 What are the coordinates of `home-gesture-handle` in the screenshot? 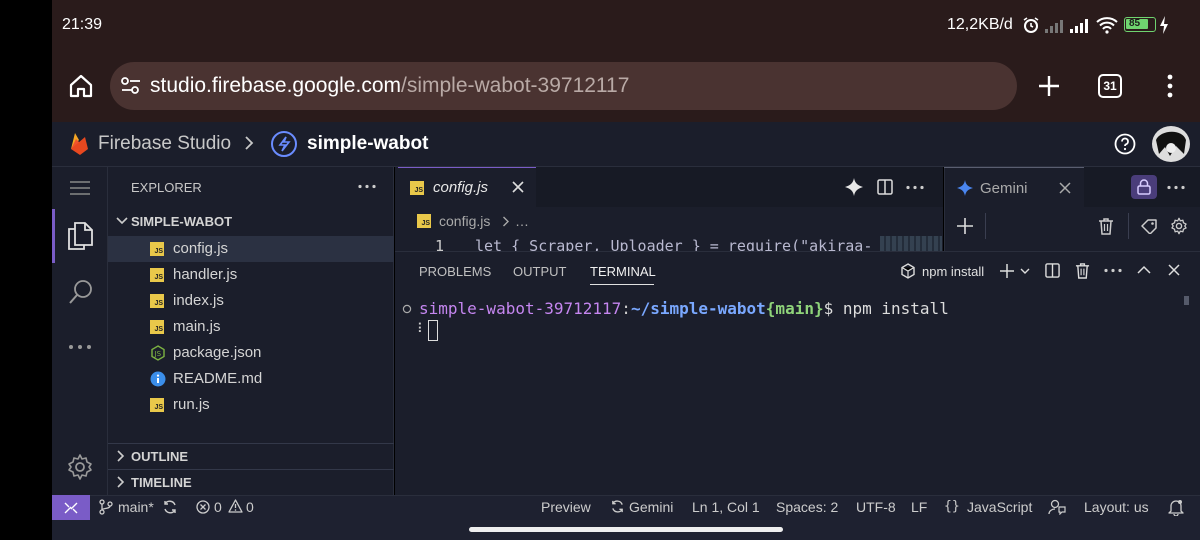 It's located at (626, 529).